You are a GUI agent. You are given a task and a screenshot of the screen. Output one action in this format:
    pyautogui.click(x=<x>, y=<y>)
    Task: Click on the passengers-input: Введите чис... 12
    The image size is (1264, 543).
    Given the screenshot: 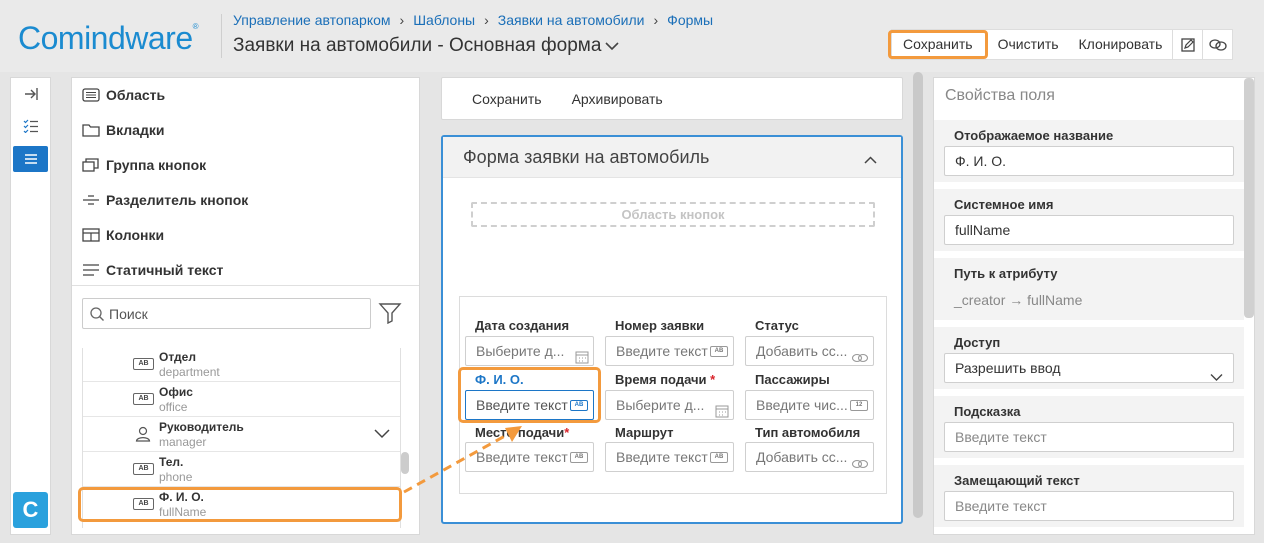 What is the action you would take?
    pyautogui.click(x=809, y=405)
    